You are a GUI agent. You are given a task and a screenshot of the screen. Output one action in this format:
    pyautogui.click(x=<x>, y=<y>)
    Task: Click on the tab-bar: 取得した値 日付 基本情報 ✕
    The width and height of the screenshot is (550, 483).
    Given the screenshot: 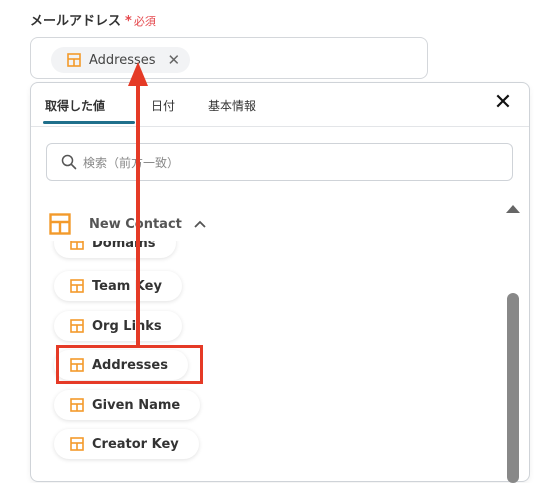 What is the action you would take?
    pyautogui.click(x=280, y=105)
    